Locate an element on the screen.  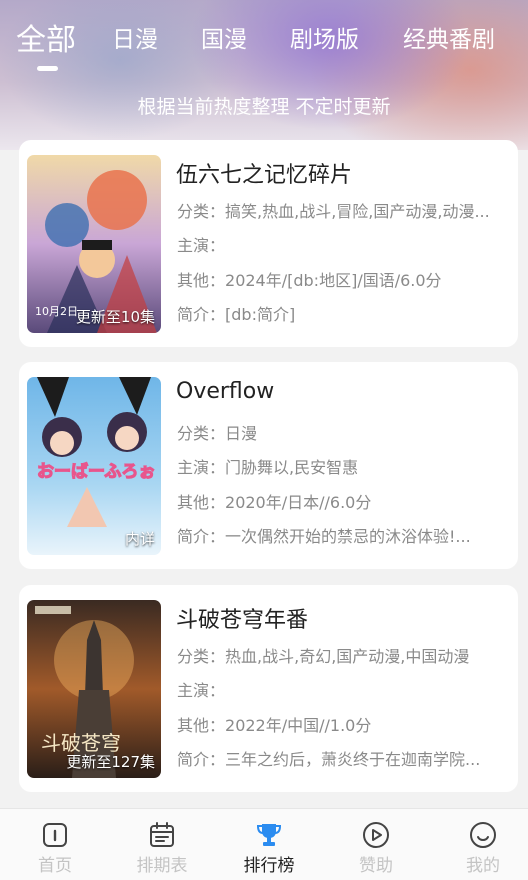
other-value: 2024年/[db:地区]/国语/6.0分 is located at coordinates (333, 280).